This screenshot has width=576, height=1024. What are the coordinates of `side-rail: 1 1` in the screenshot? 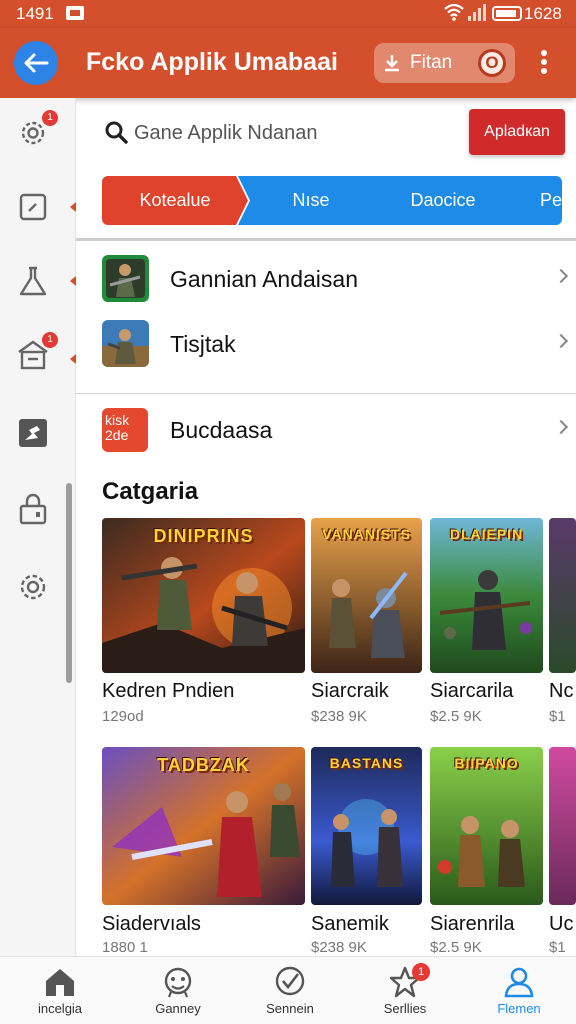 It's located at (38, 527).